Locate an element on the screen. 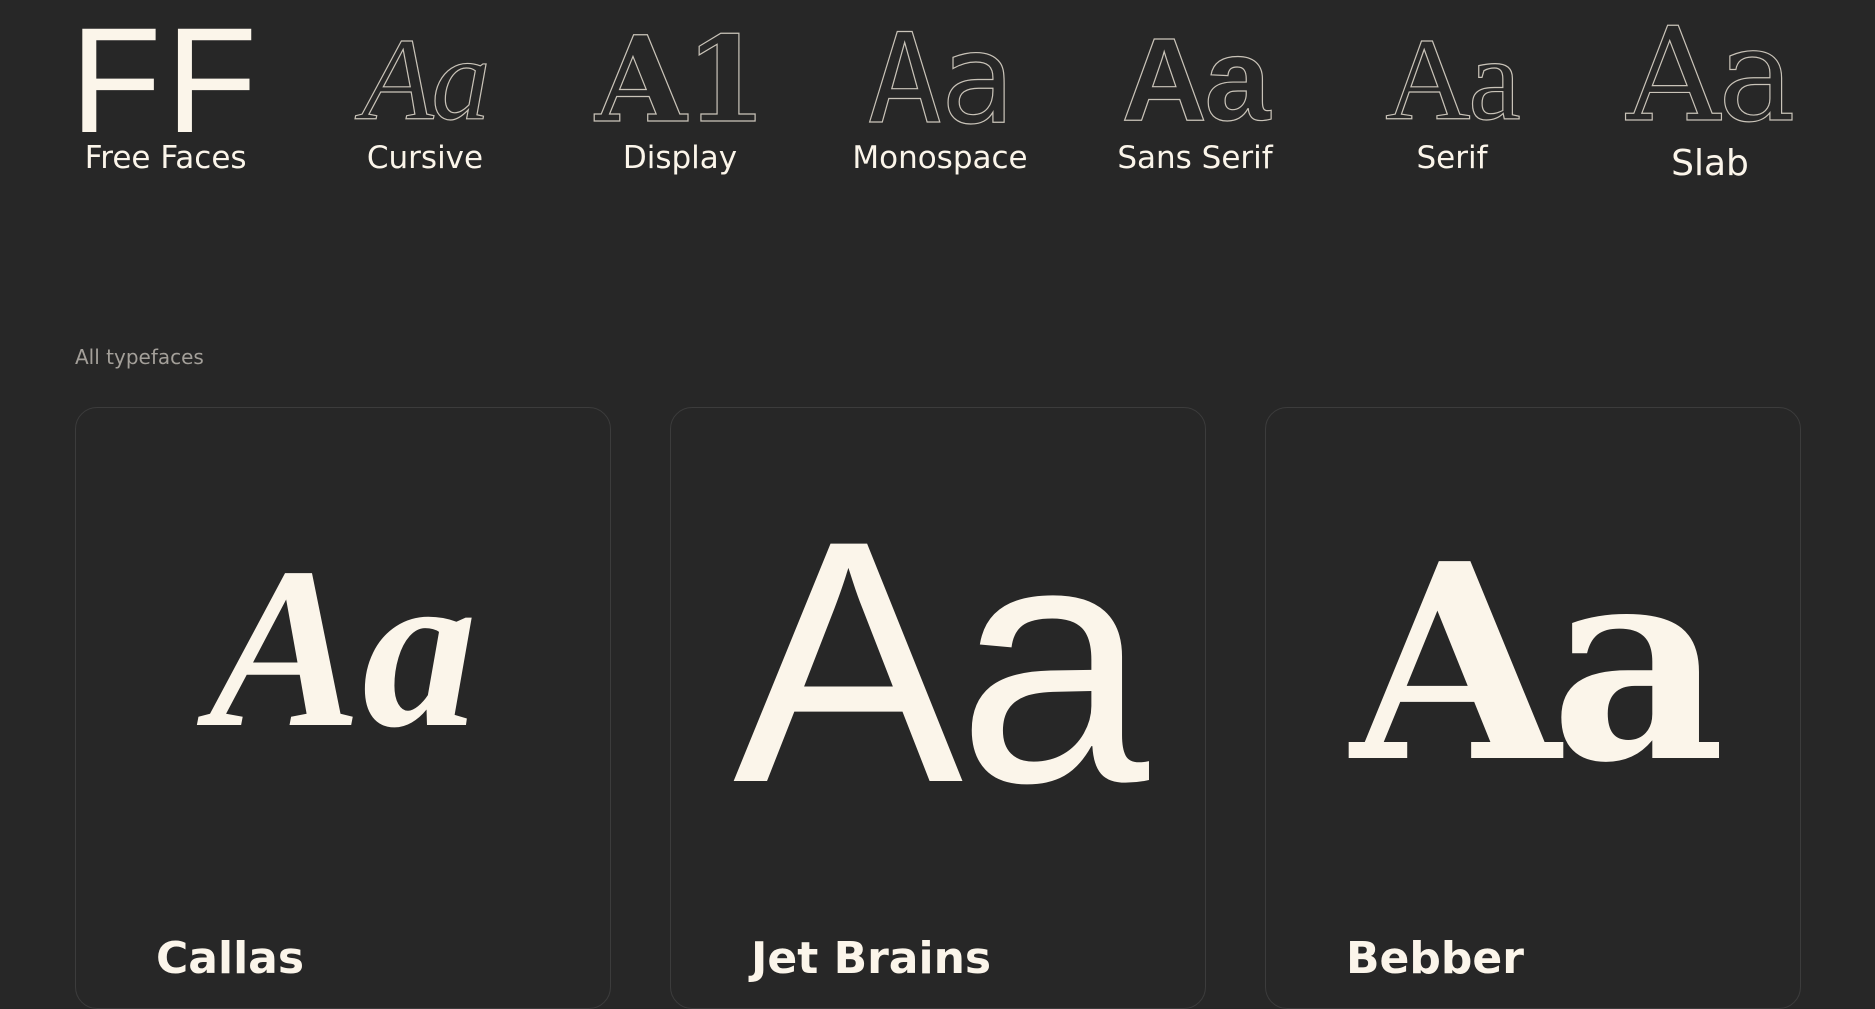 This screenshot has width=1875, height=1009. monospace-glyph: Aa is located at coordinates (941, 80).